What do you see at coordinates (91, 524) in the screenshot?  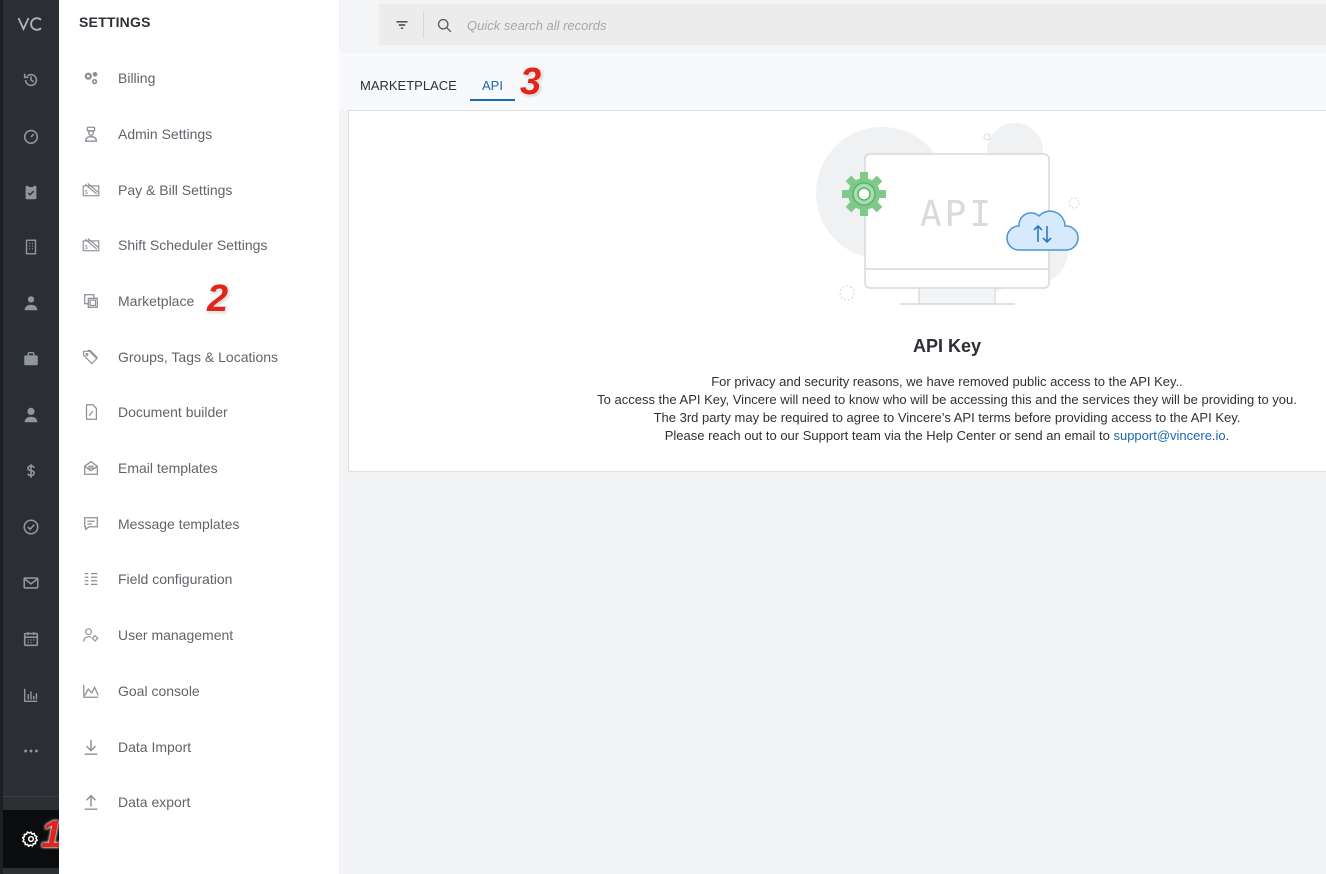 I see `message-icon` at bounding box center [91, 524].